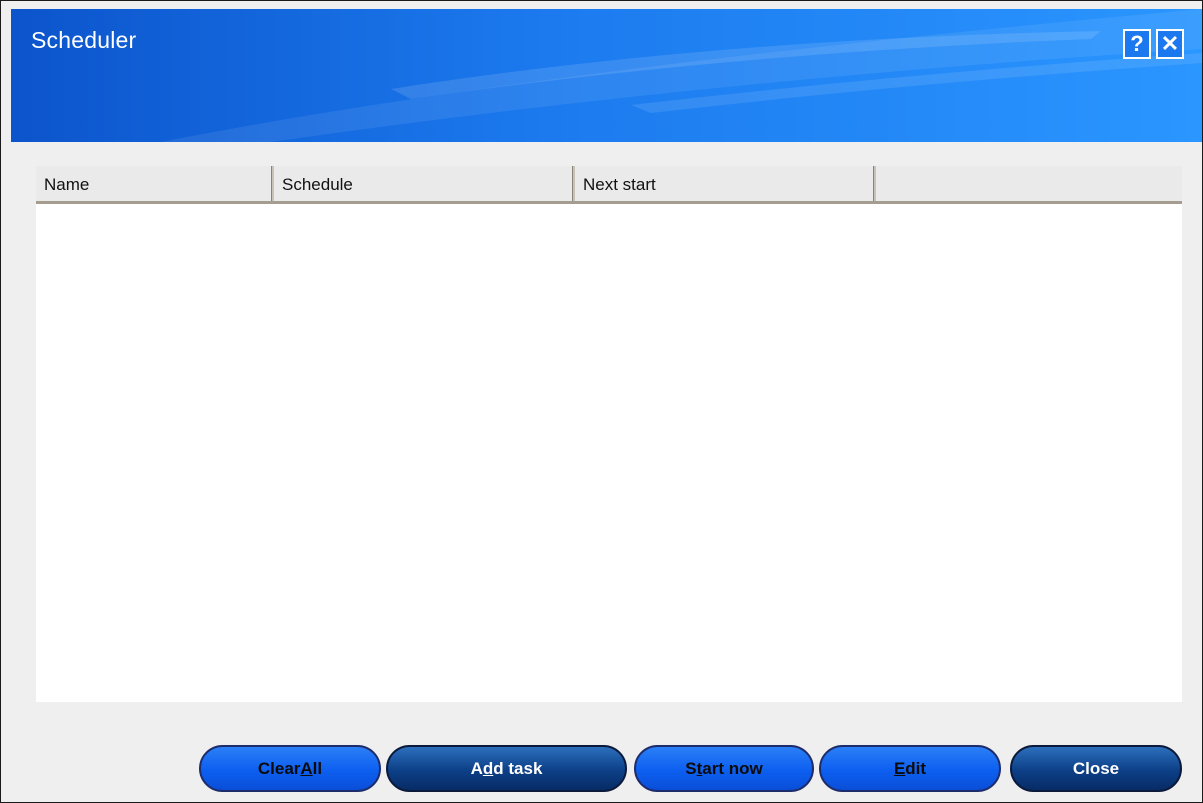 The image size is (1203, 803). I want to click on column-header-name: Name, so click(155, 183).